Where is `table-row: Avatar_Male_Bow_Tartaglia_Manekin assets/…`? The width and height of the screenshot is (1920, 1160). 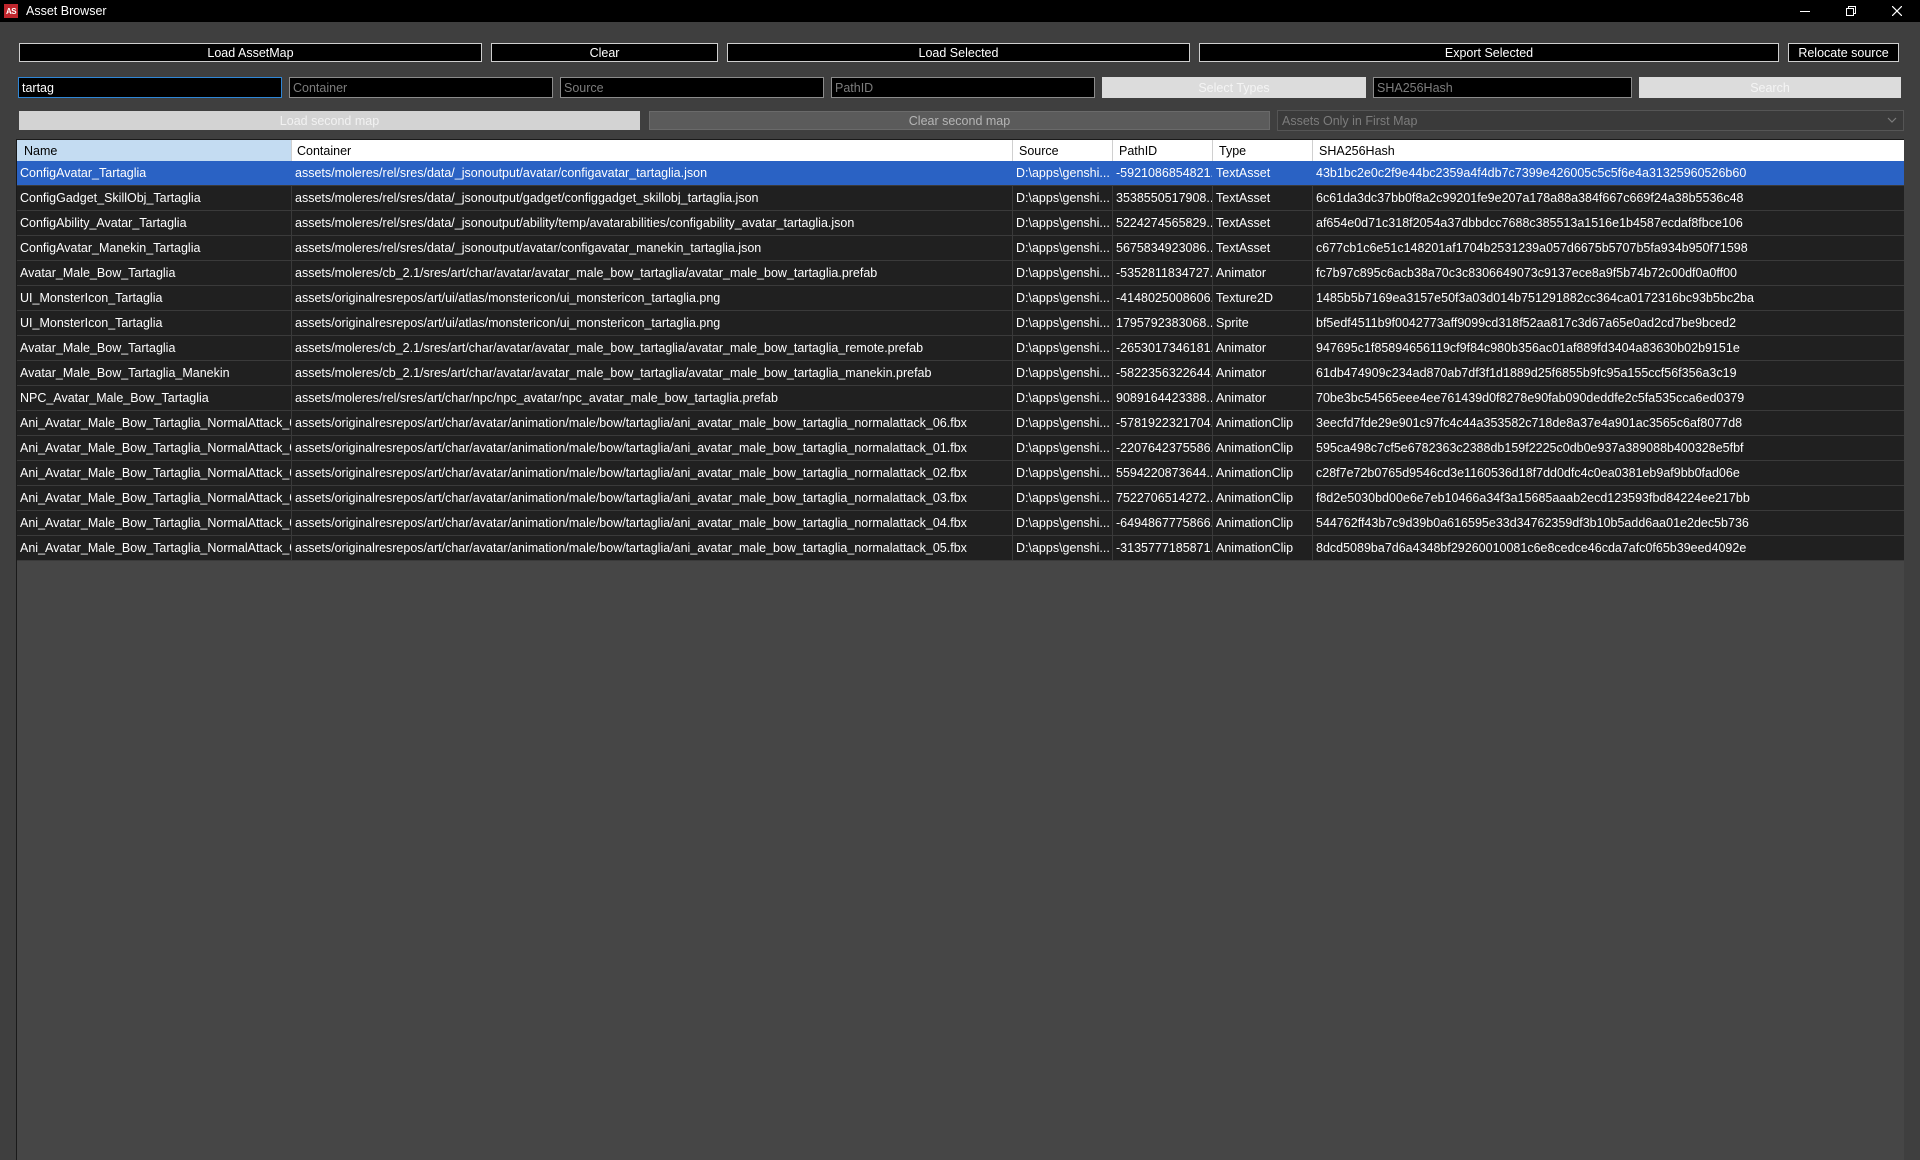 table-row: Avatar_Male_Bow_Tartaglia_Manekin assets/… is located at coordinates (960, 373).